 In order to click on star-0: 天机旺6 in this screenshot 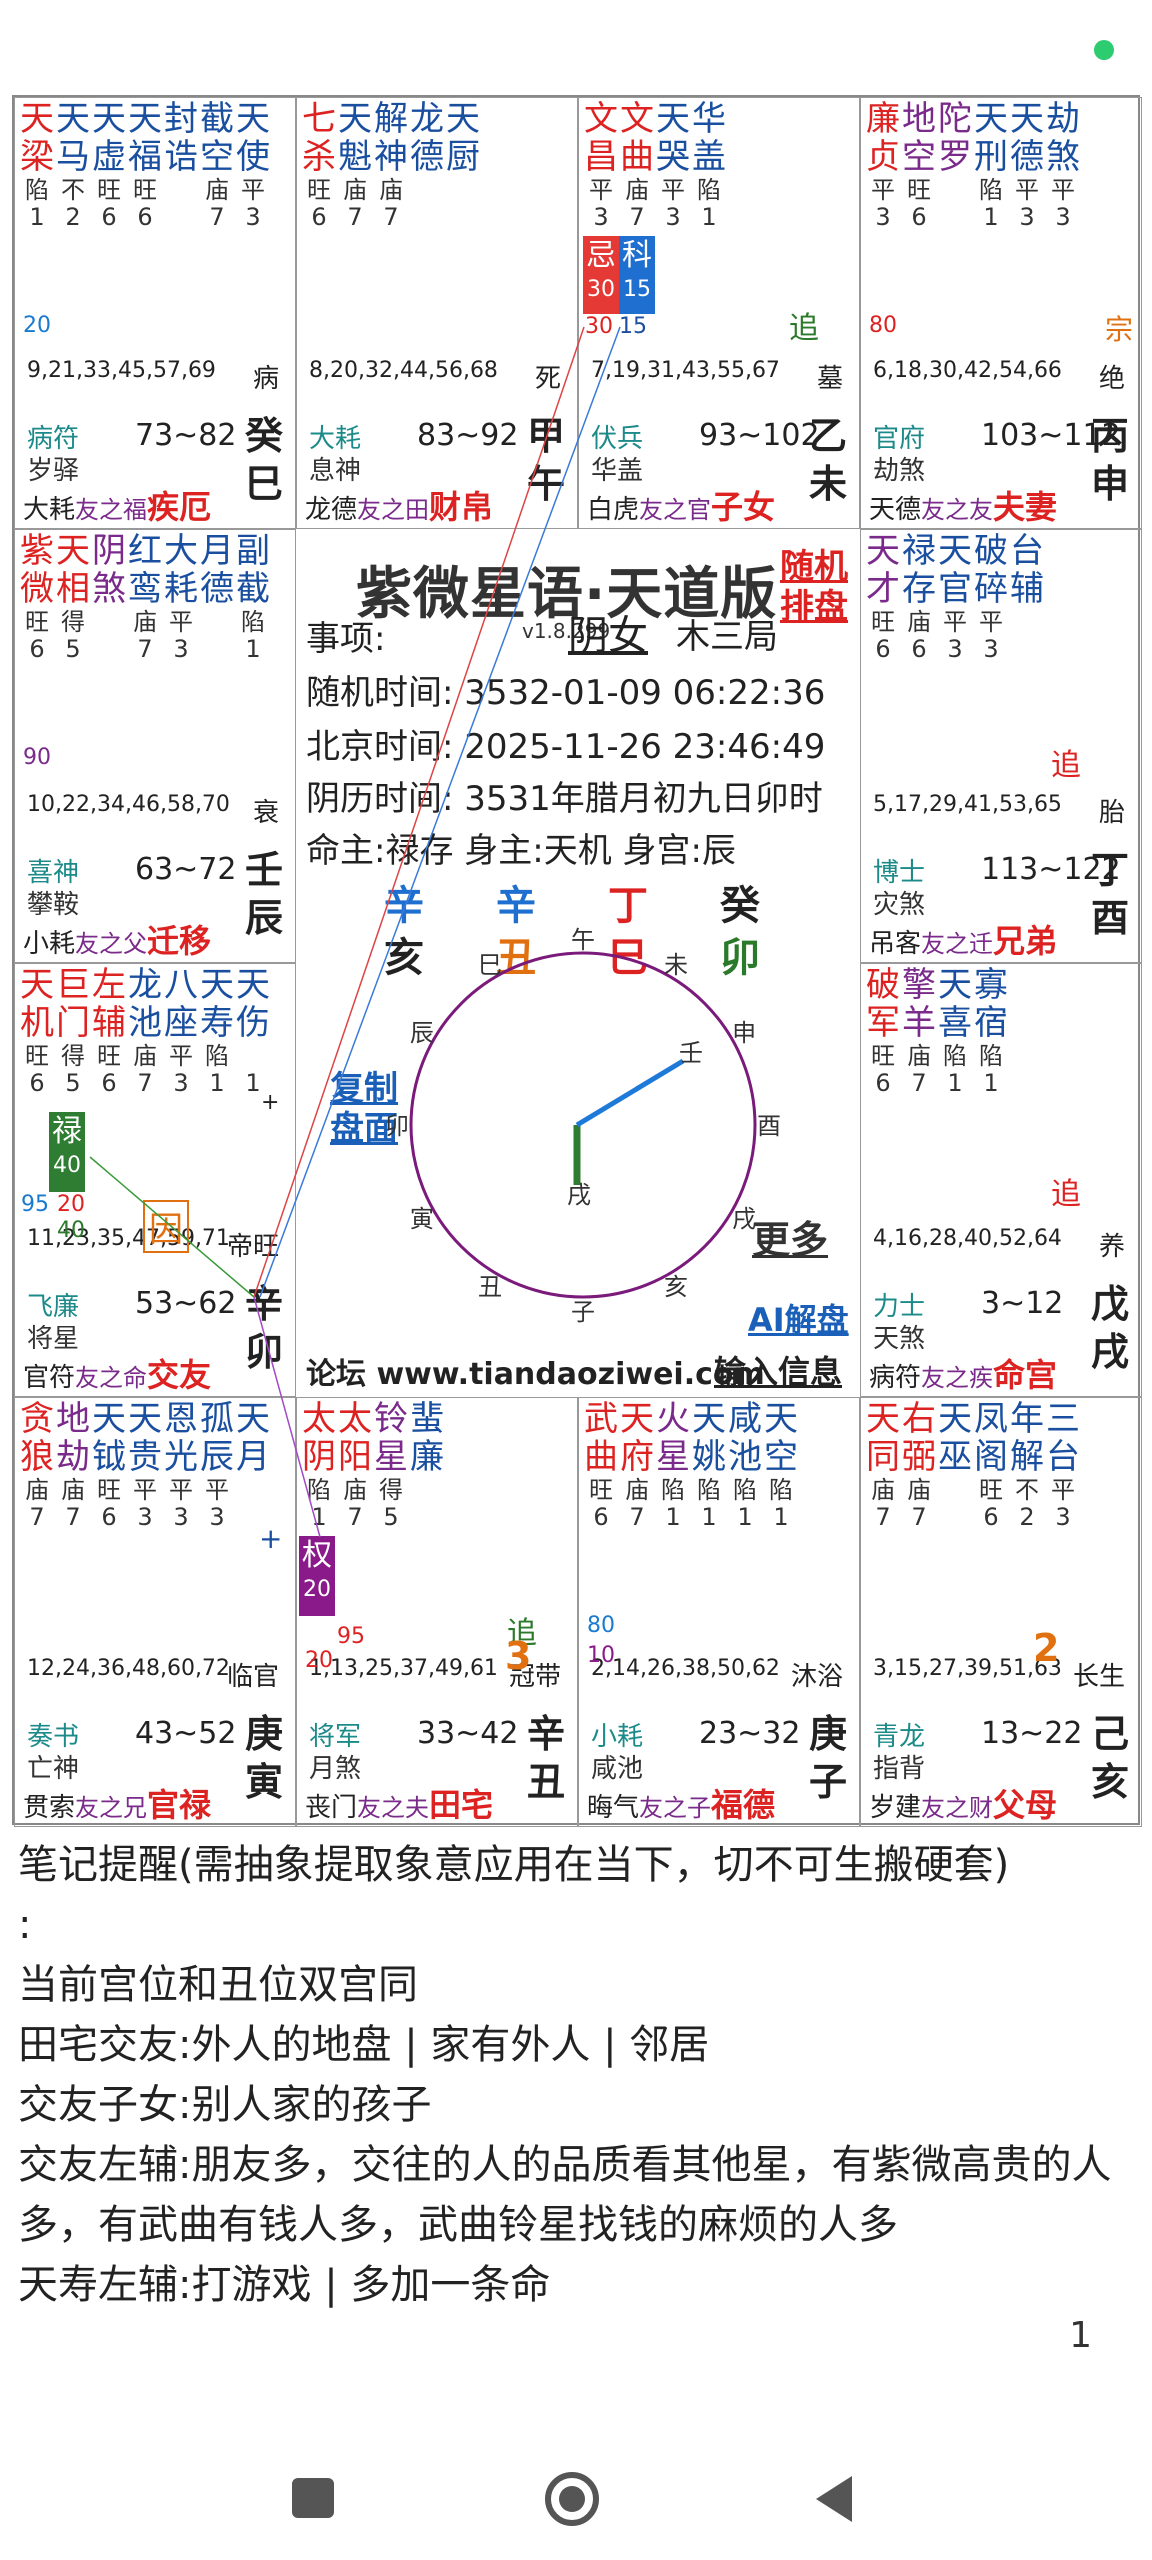, I will do `click(37, 1031)`.